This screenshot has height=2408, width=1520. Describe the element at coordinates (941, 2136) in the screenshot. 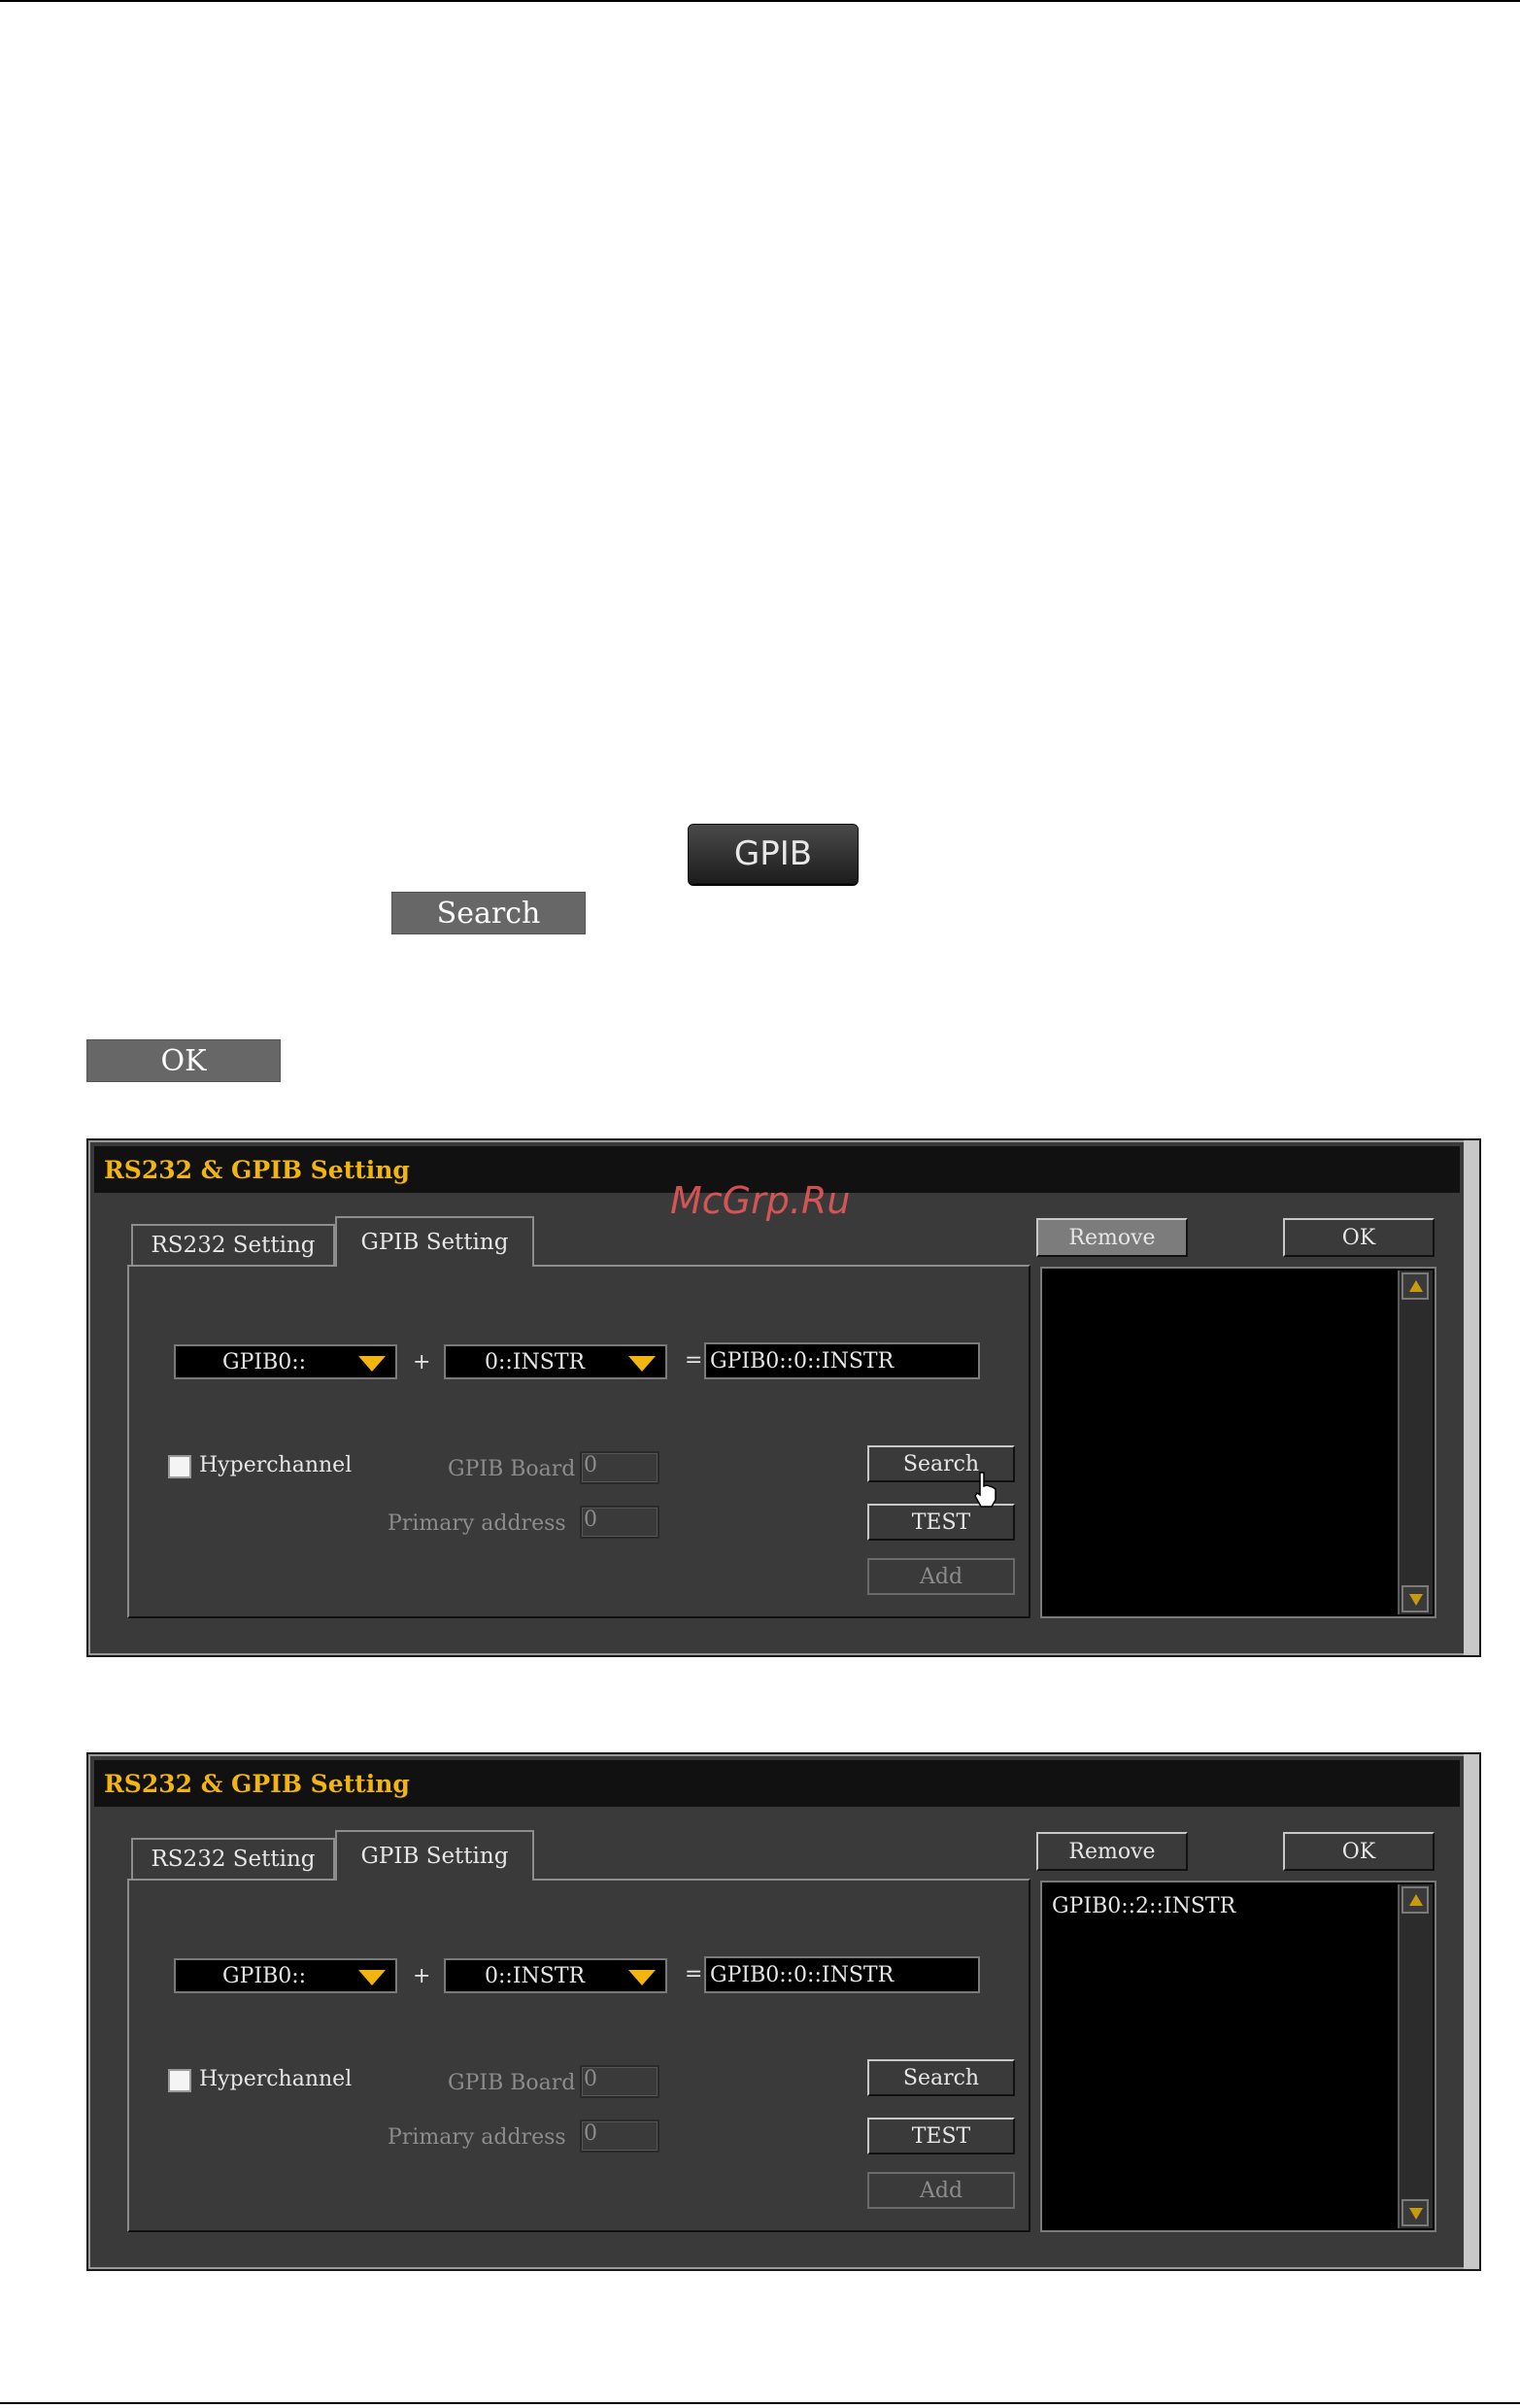

I see `test-button: TEST` at that location.